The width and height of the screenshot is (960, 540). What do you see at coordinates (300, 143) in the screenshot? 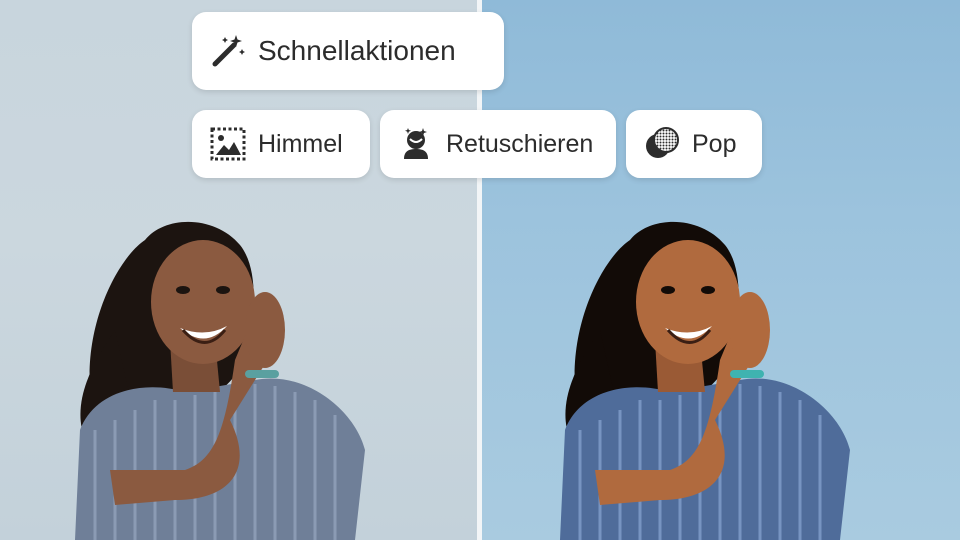
I see `sky-action-label: Himmel` at bounding box center [300, 143].